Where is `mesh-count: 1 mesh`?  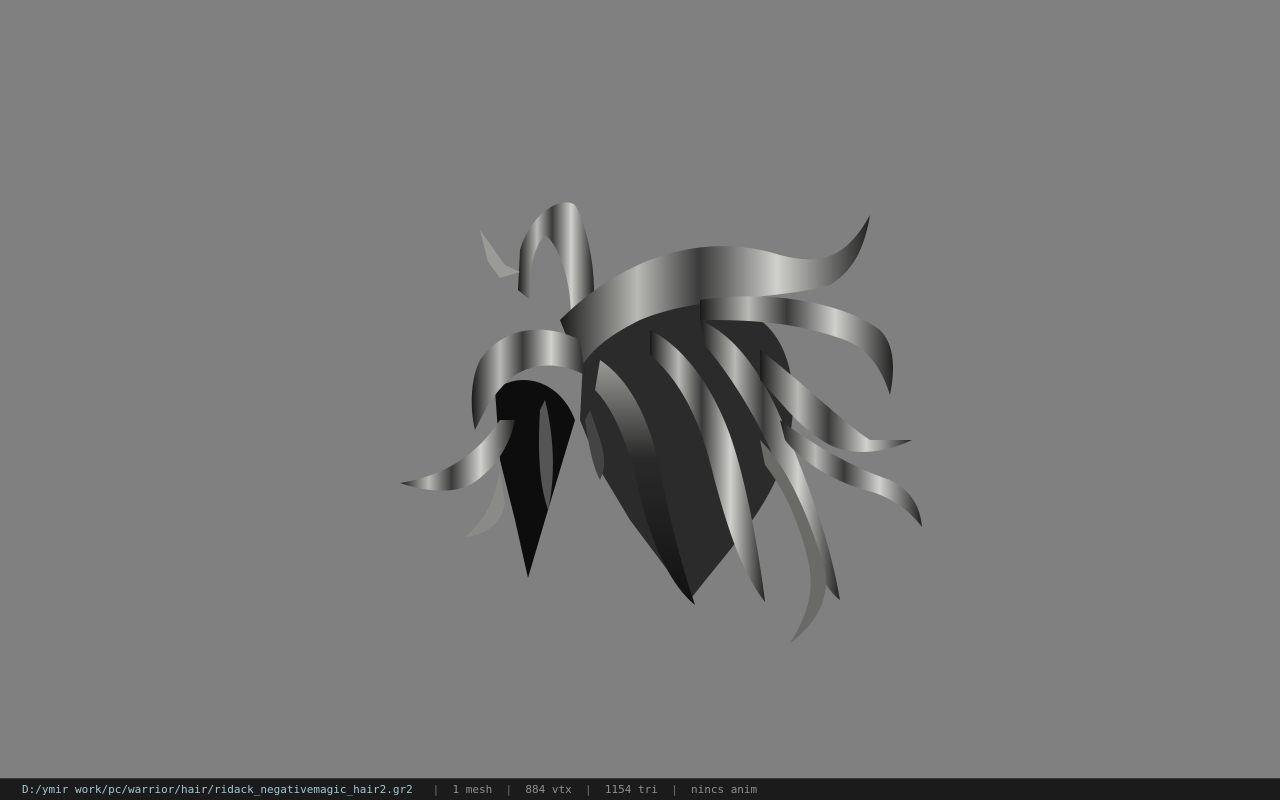
mesh-count: 1 mesh is located at coordinates (472, 789).